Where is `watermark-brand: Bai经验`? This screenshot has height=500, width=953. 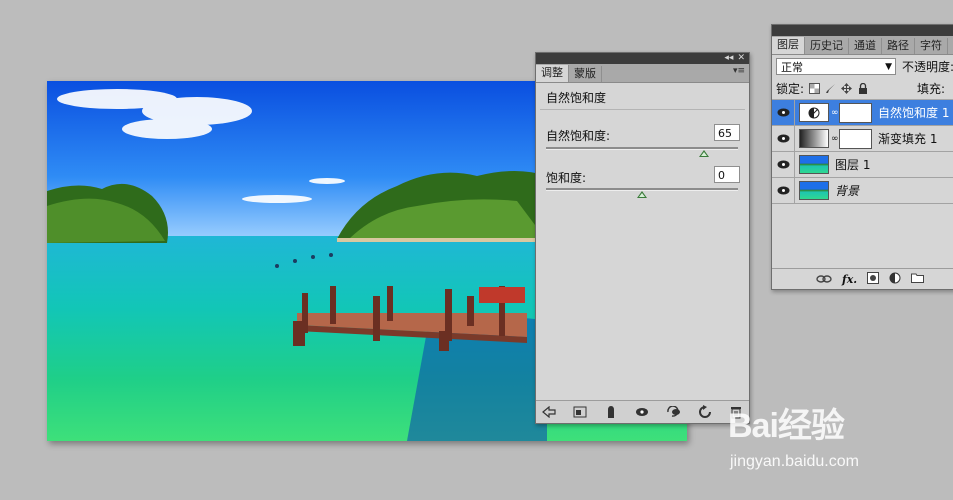 watermark-brand: Bai经验 is located at coordinates (786, 426).